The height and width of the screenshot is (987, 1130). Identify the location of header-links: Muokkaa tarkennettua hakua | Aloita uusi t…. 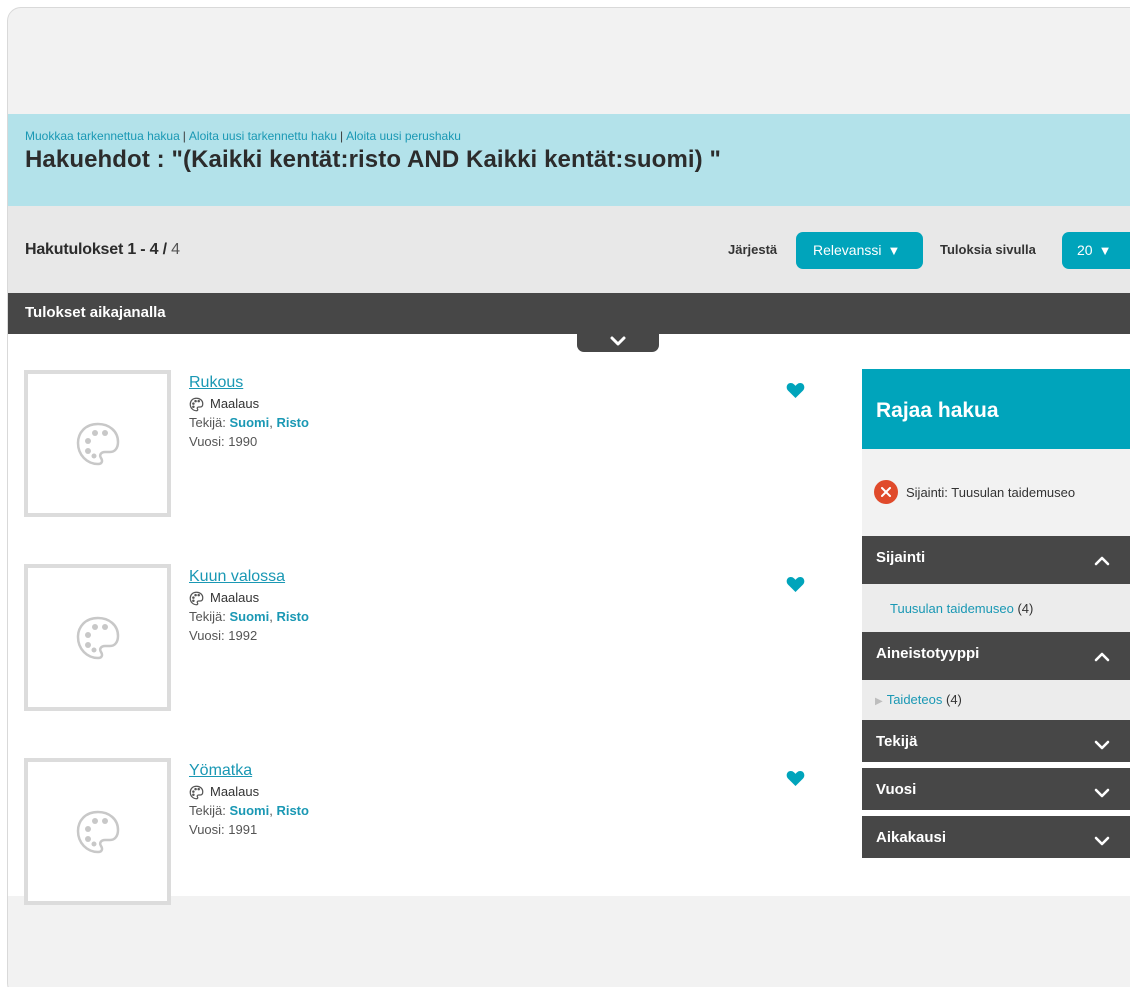
(577, 136).